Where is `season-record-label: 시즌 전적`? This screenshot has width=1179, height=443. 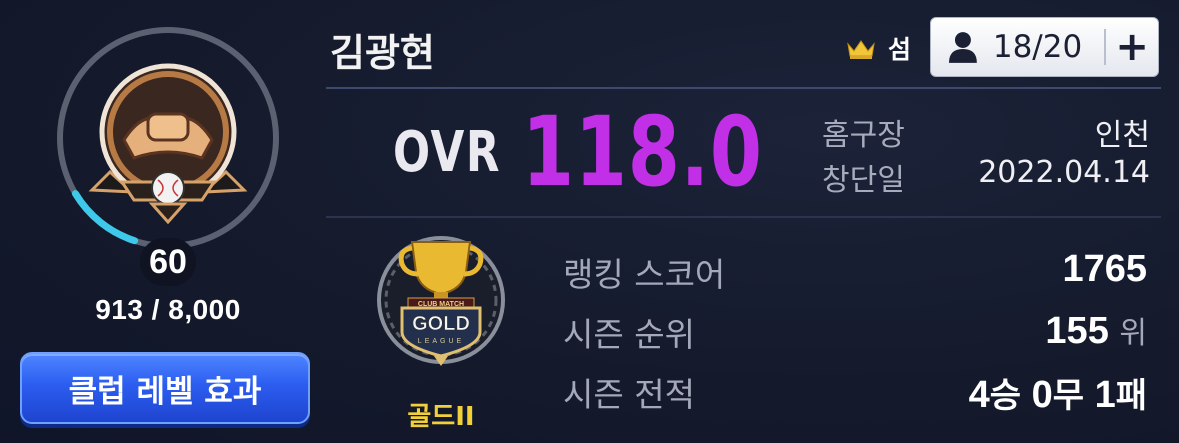 season-record-label: 시즌 전적 is located at coordinates (629, 394).